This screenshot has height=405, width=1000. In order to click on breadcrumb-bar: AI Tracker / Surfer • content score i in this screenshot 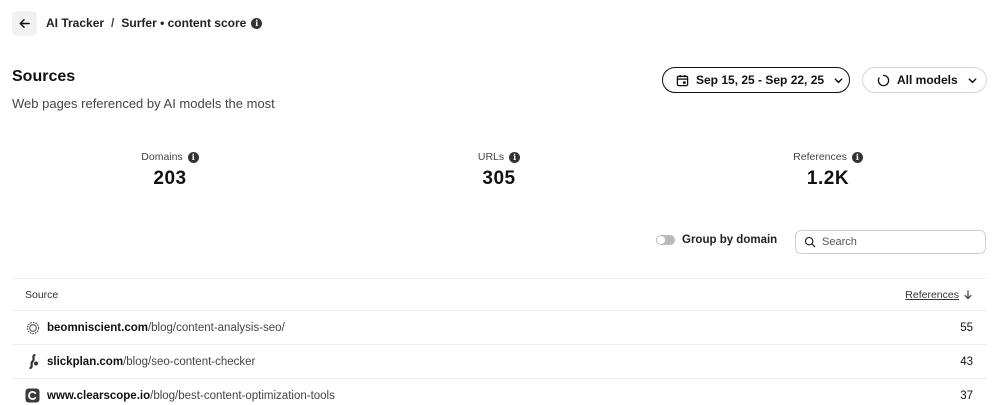, I will do `click(137, 23)`.